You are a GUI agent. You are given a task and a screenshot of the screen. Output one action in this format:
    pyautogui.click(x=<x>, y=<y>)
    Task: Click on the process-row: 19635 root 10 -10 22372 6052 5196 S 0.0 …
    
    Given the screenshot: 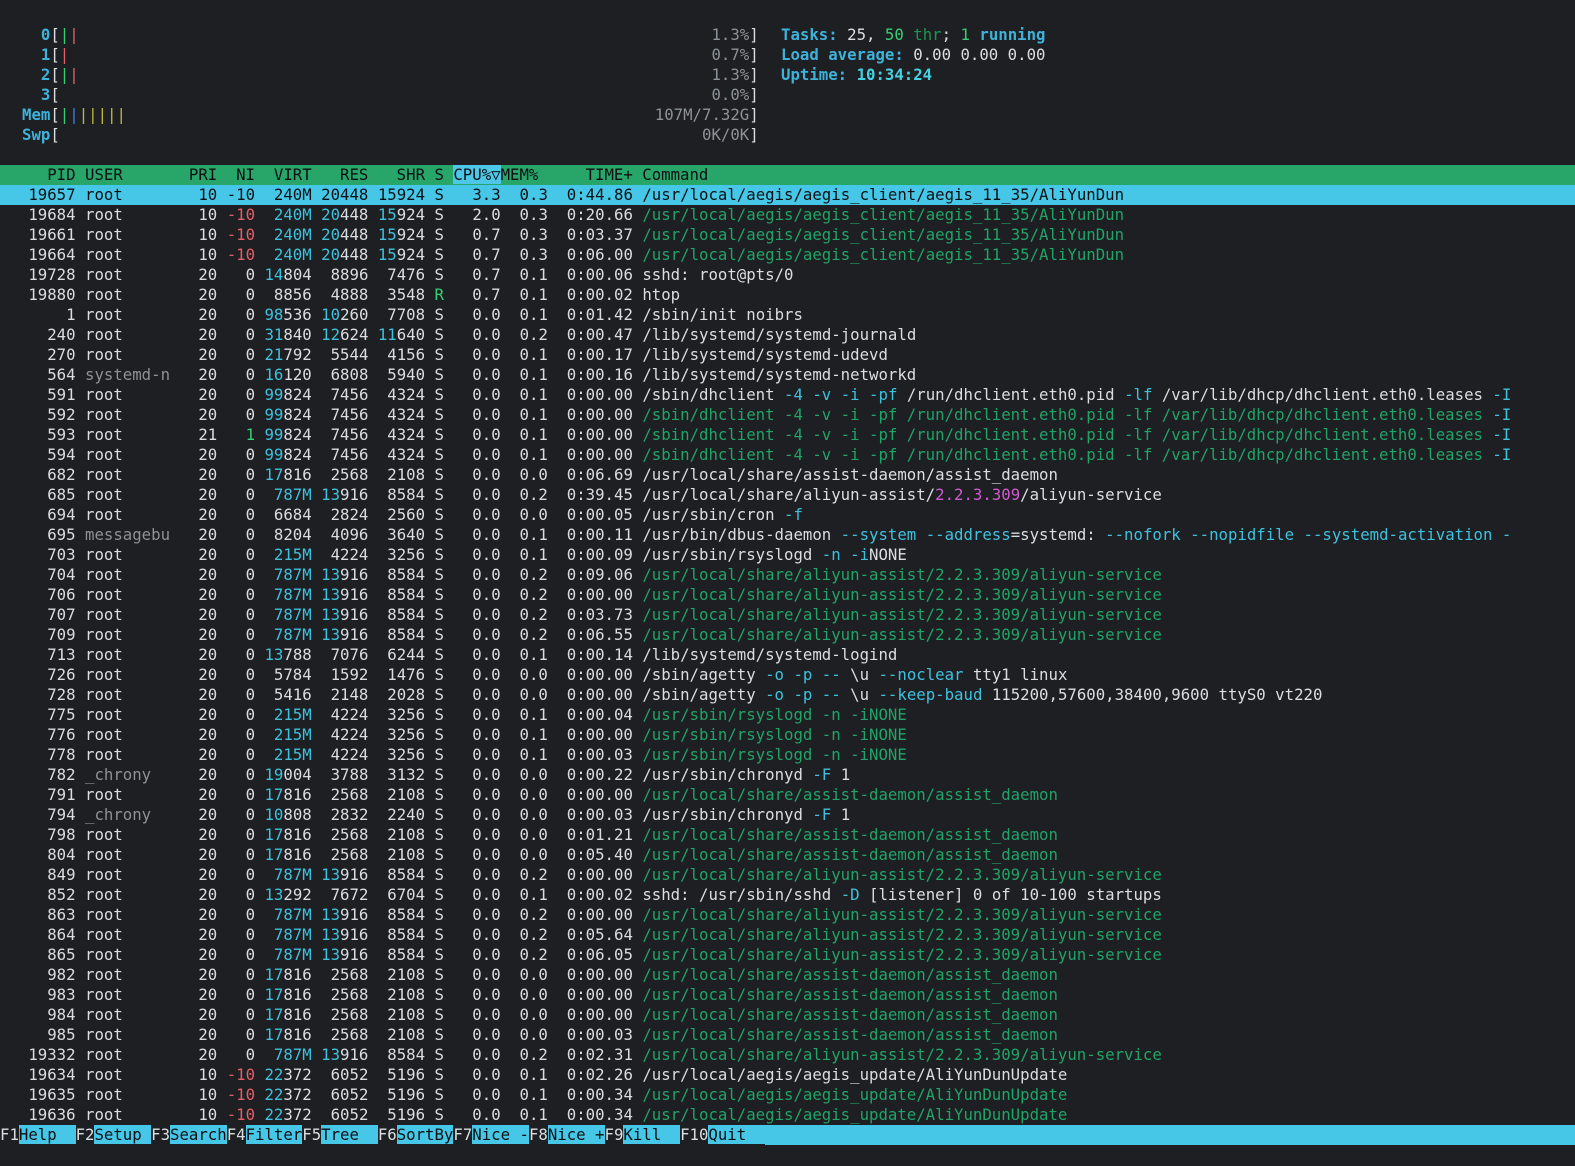 What is the action you would take?
    pyautogui.click(x=787, y=1095)
    